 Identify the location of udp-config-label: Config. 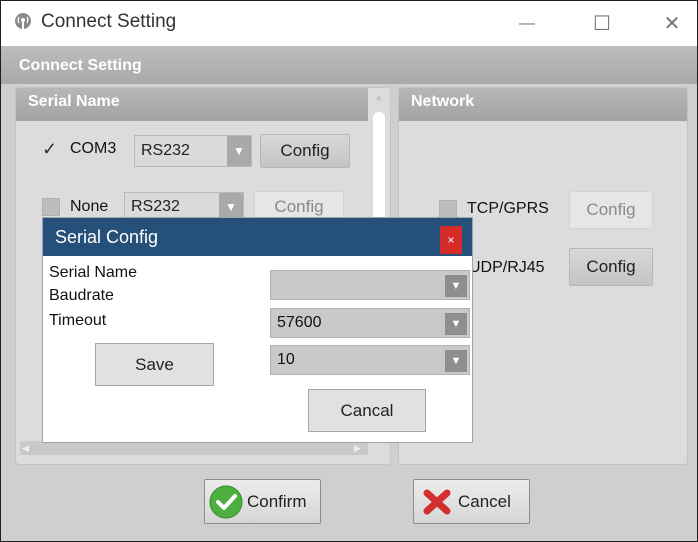
(611, 266).